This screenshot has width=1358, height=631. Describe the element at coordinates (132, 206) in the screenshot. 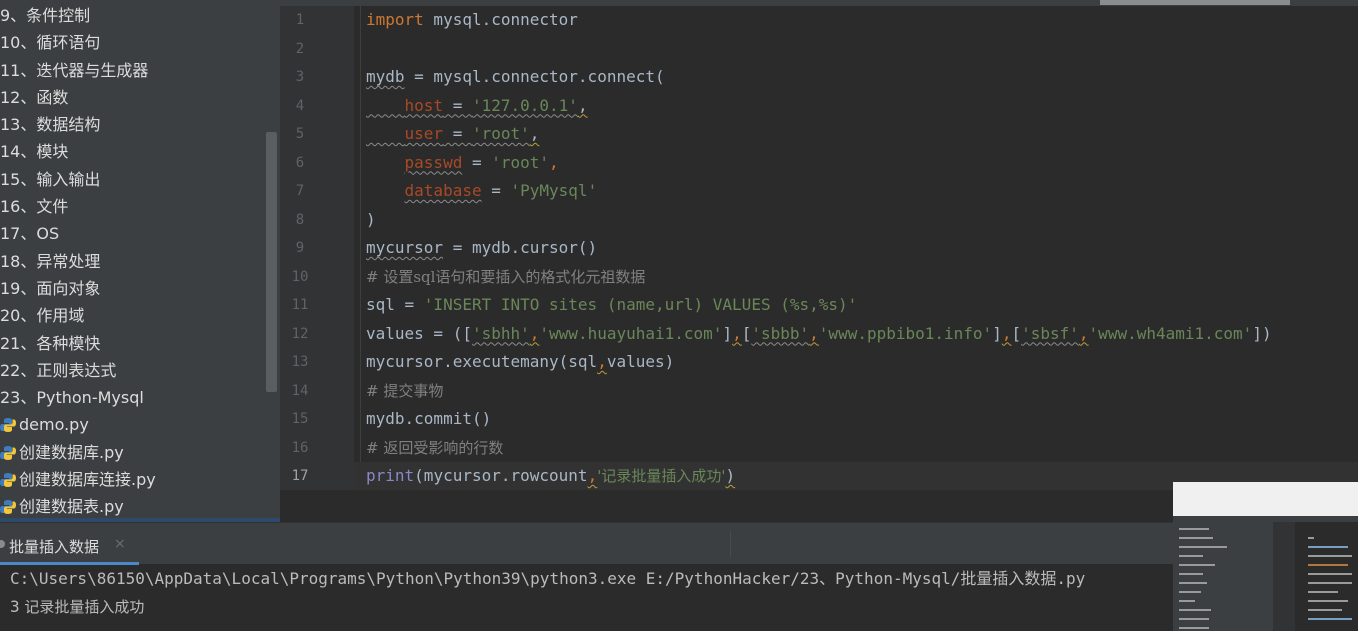

I see `tree-item-folder: 16、文件` at that location.